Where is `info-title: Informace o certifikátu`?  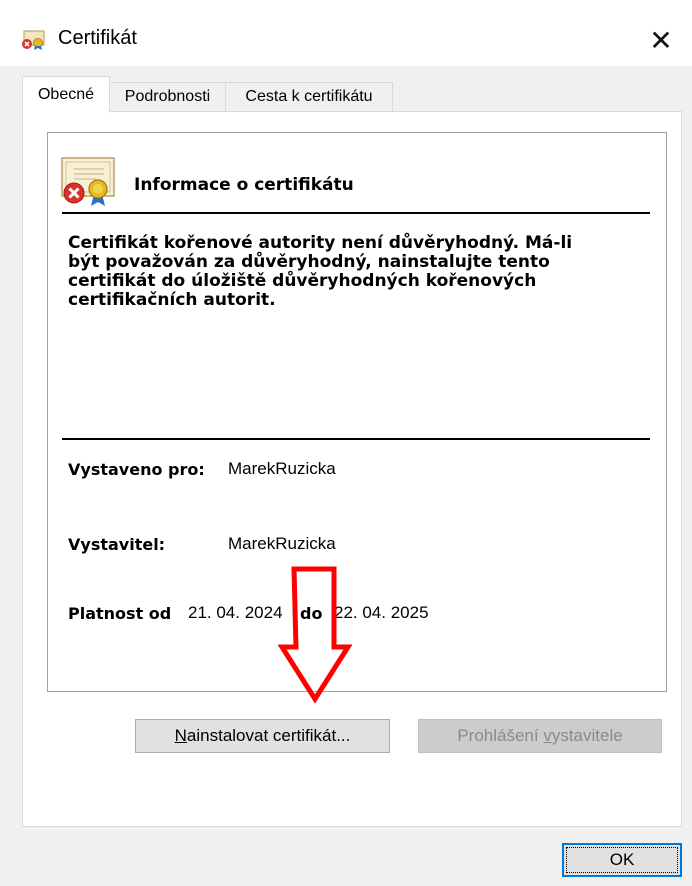
info-title: Informace o certifikátu is located at coordinates (244, 185).